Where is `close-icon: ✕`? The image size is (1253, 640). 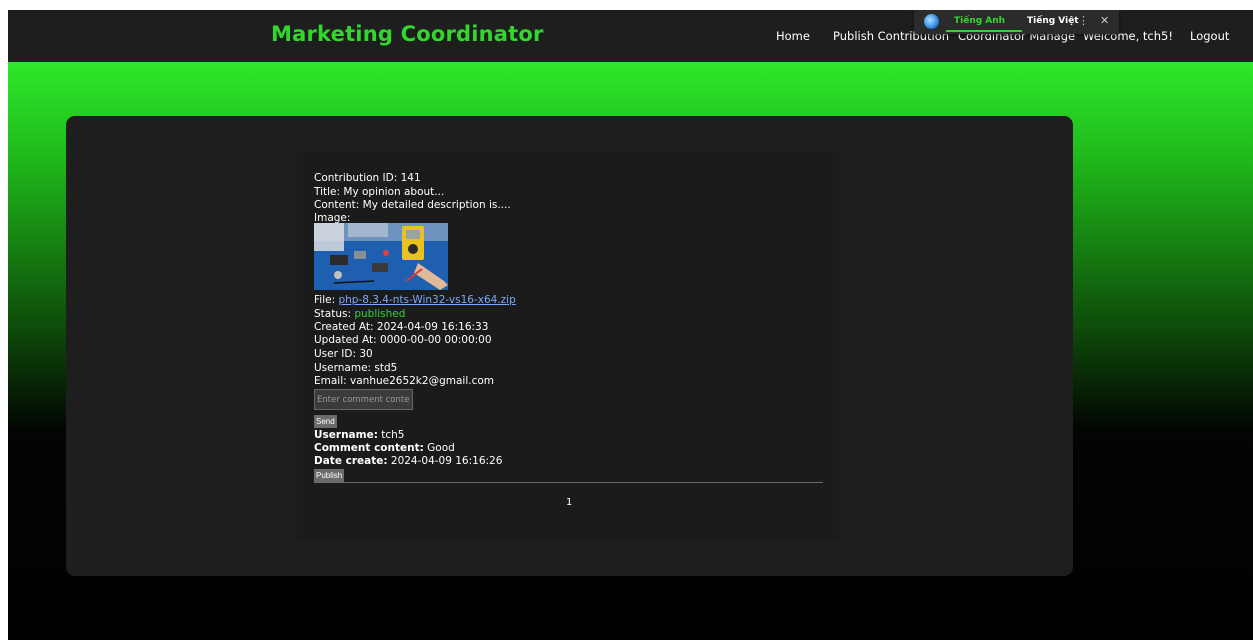
close-icon: ✕ is located at coordinates (1104, 20).